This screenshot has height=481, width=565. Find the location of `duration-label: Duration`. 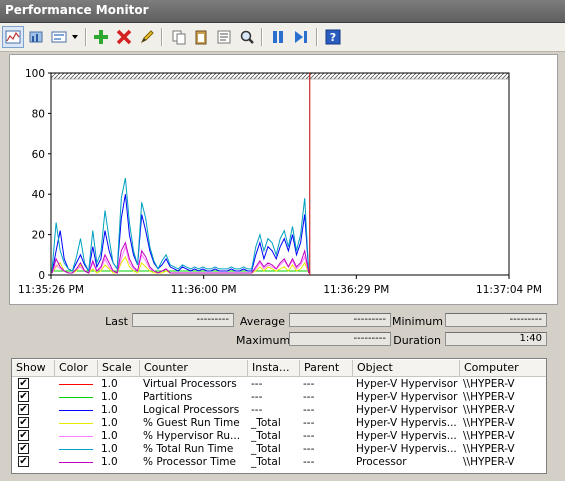

duration-label: Duration is located at coordinates (417, 340).